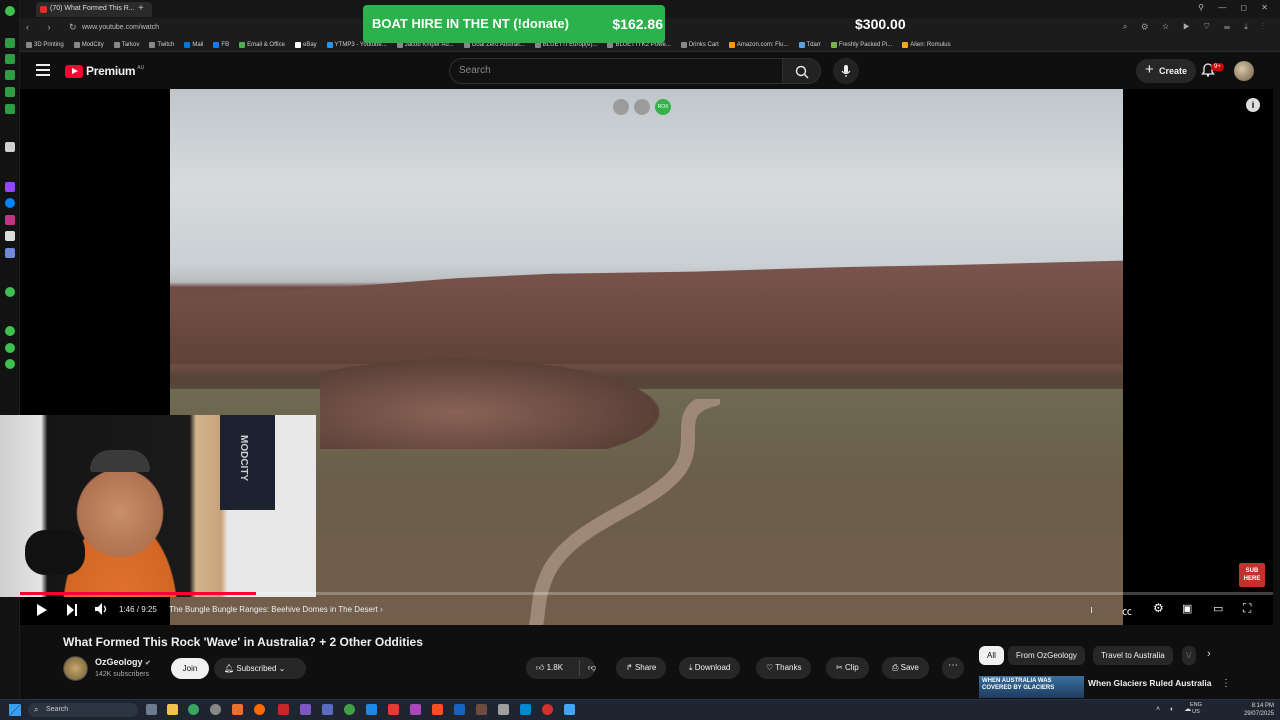  What do you see at coordinates (846, 71) in the screenshot?
I see `voice-search-button` at bounding box center [846, 71].